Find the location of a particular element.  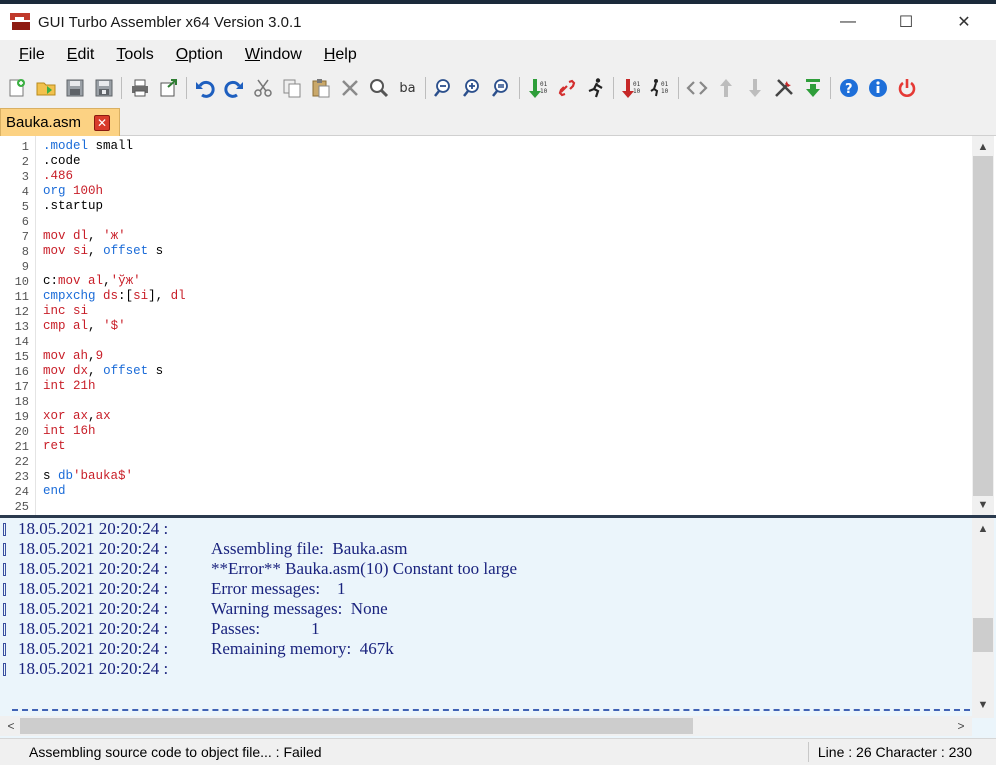

code-icon is located at coordinates (697, 88).